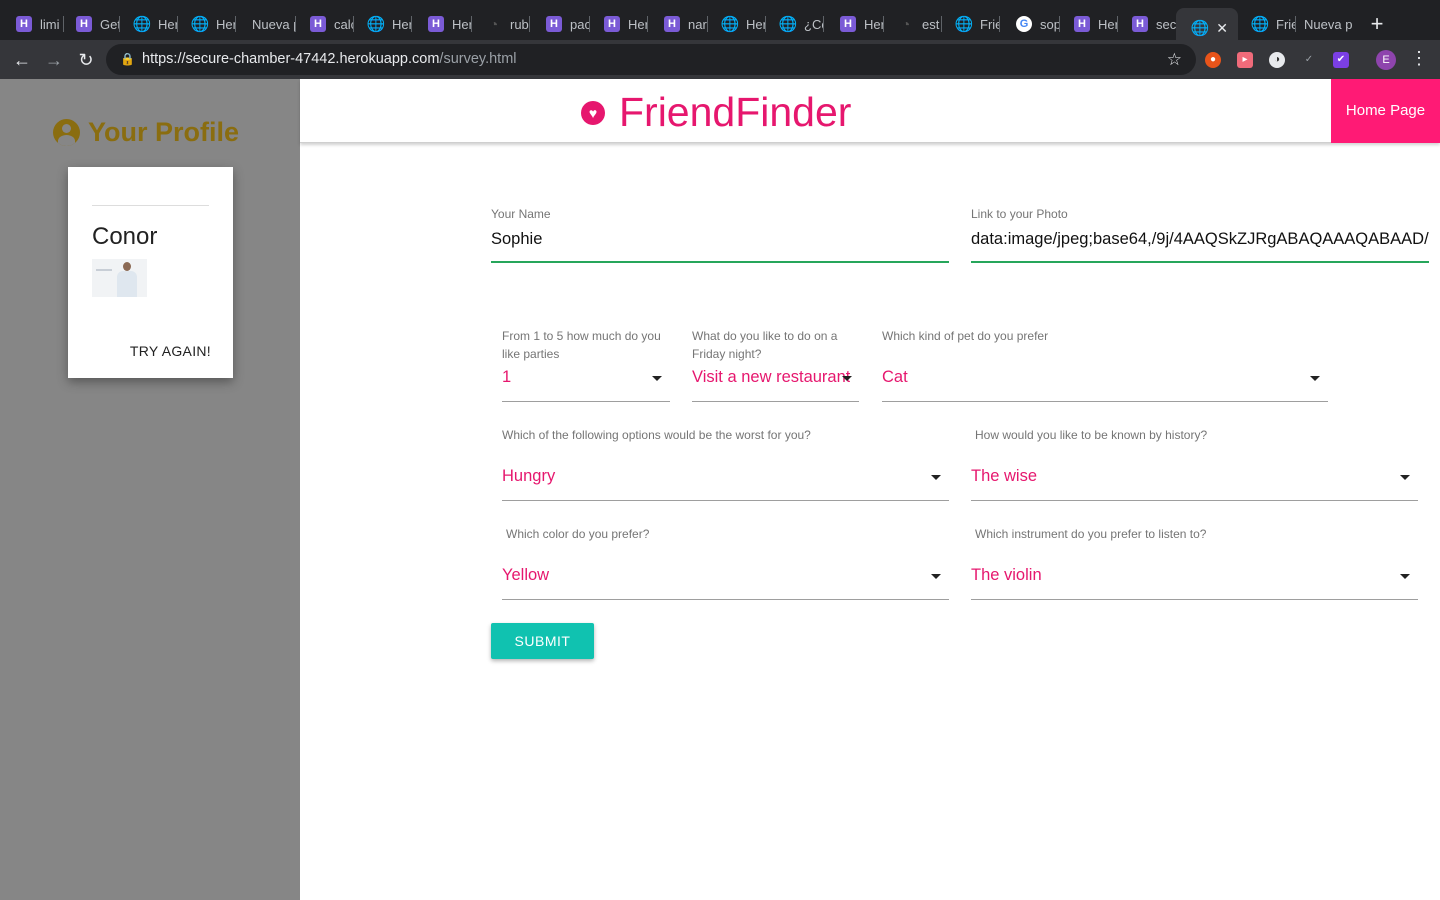 This screenshot has height=900, width=1440. I want to click on worst-select: Hungry, so click(702, 476).